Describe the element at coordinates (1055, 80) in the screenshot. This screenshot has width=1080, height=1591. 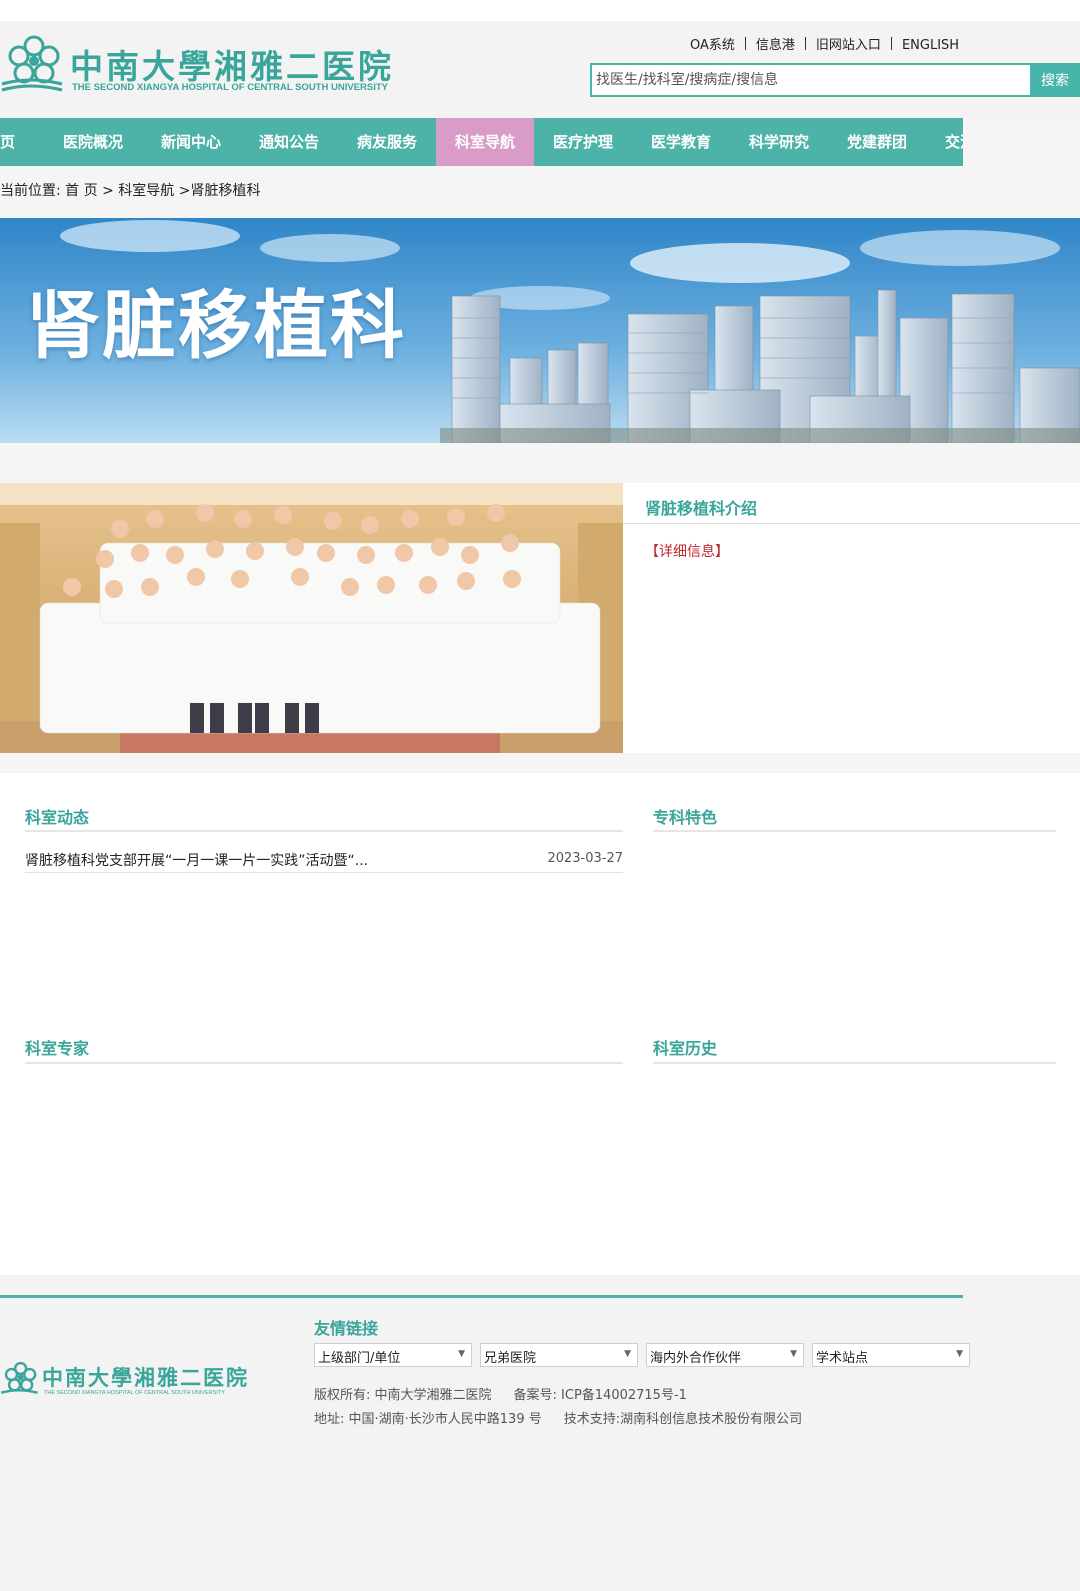
I see `search-button: 搜索` at that location.